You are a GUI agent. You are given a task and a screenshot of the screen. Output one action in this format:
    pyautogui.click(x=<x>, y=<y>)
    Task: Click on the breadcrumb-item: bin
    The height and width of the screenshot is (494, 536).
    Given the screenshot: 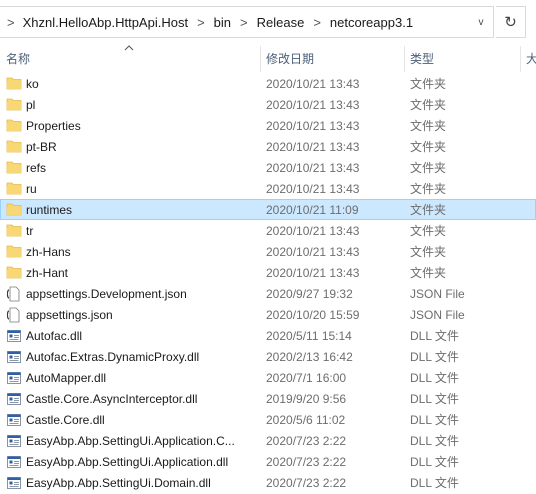 What is the action you would take?
    pyautogui.click(x=222, y=22)
    